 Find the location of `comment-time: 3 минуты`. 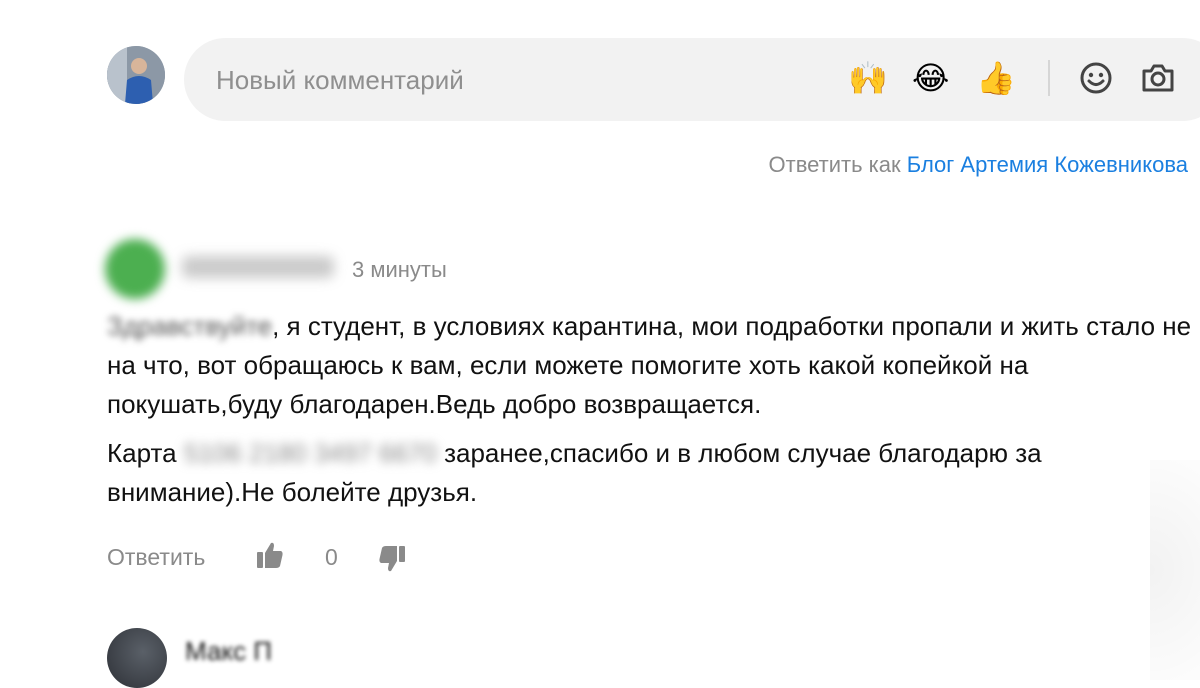

comment-time: 3 минуты is located at coordinates (399, 269).